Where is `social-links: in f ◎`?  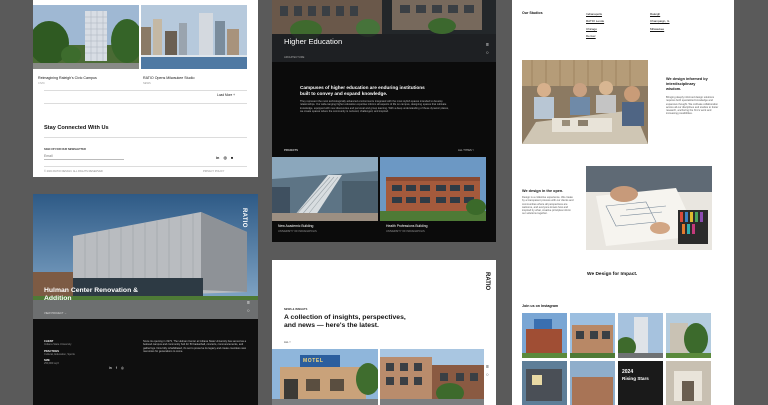
social-links: in f ◎ is located at coordinates (116, 368).